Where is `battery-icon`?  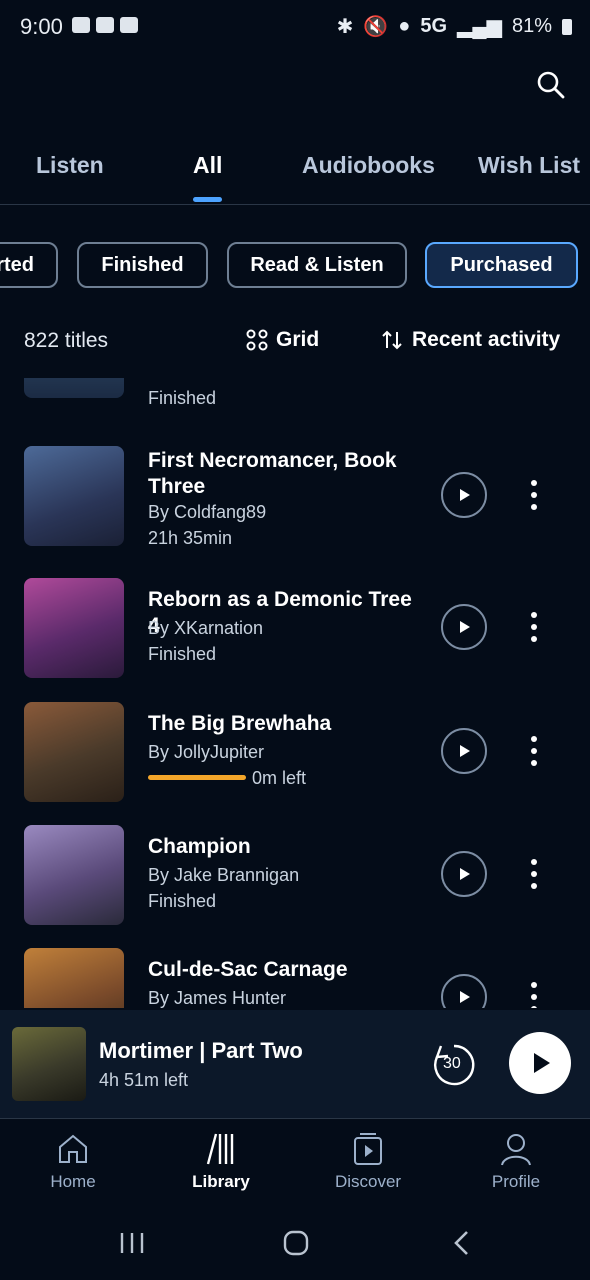
battery-icon is located at coordinates (567, 26).